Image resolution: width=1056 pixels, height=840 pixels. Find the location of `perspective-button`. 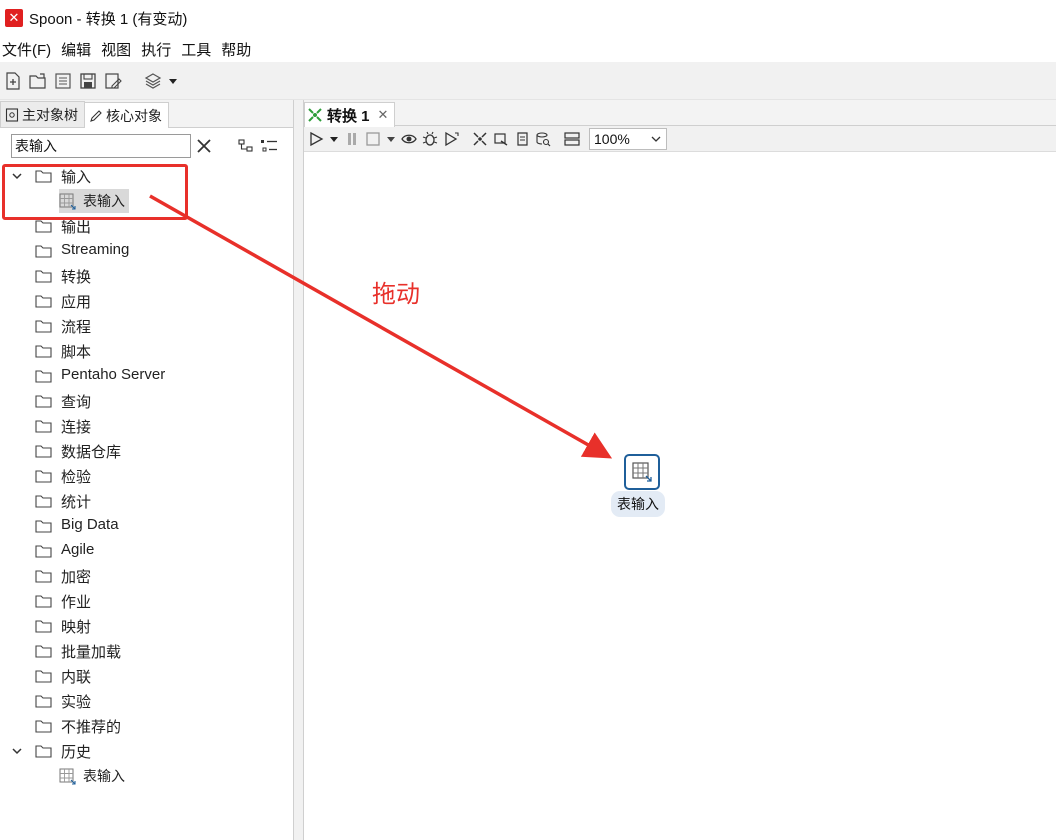

perspective-button is located at coordinates (161, 81).